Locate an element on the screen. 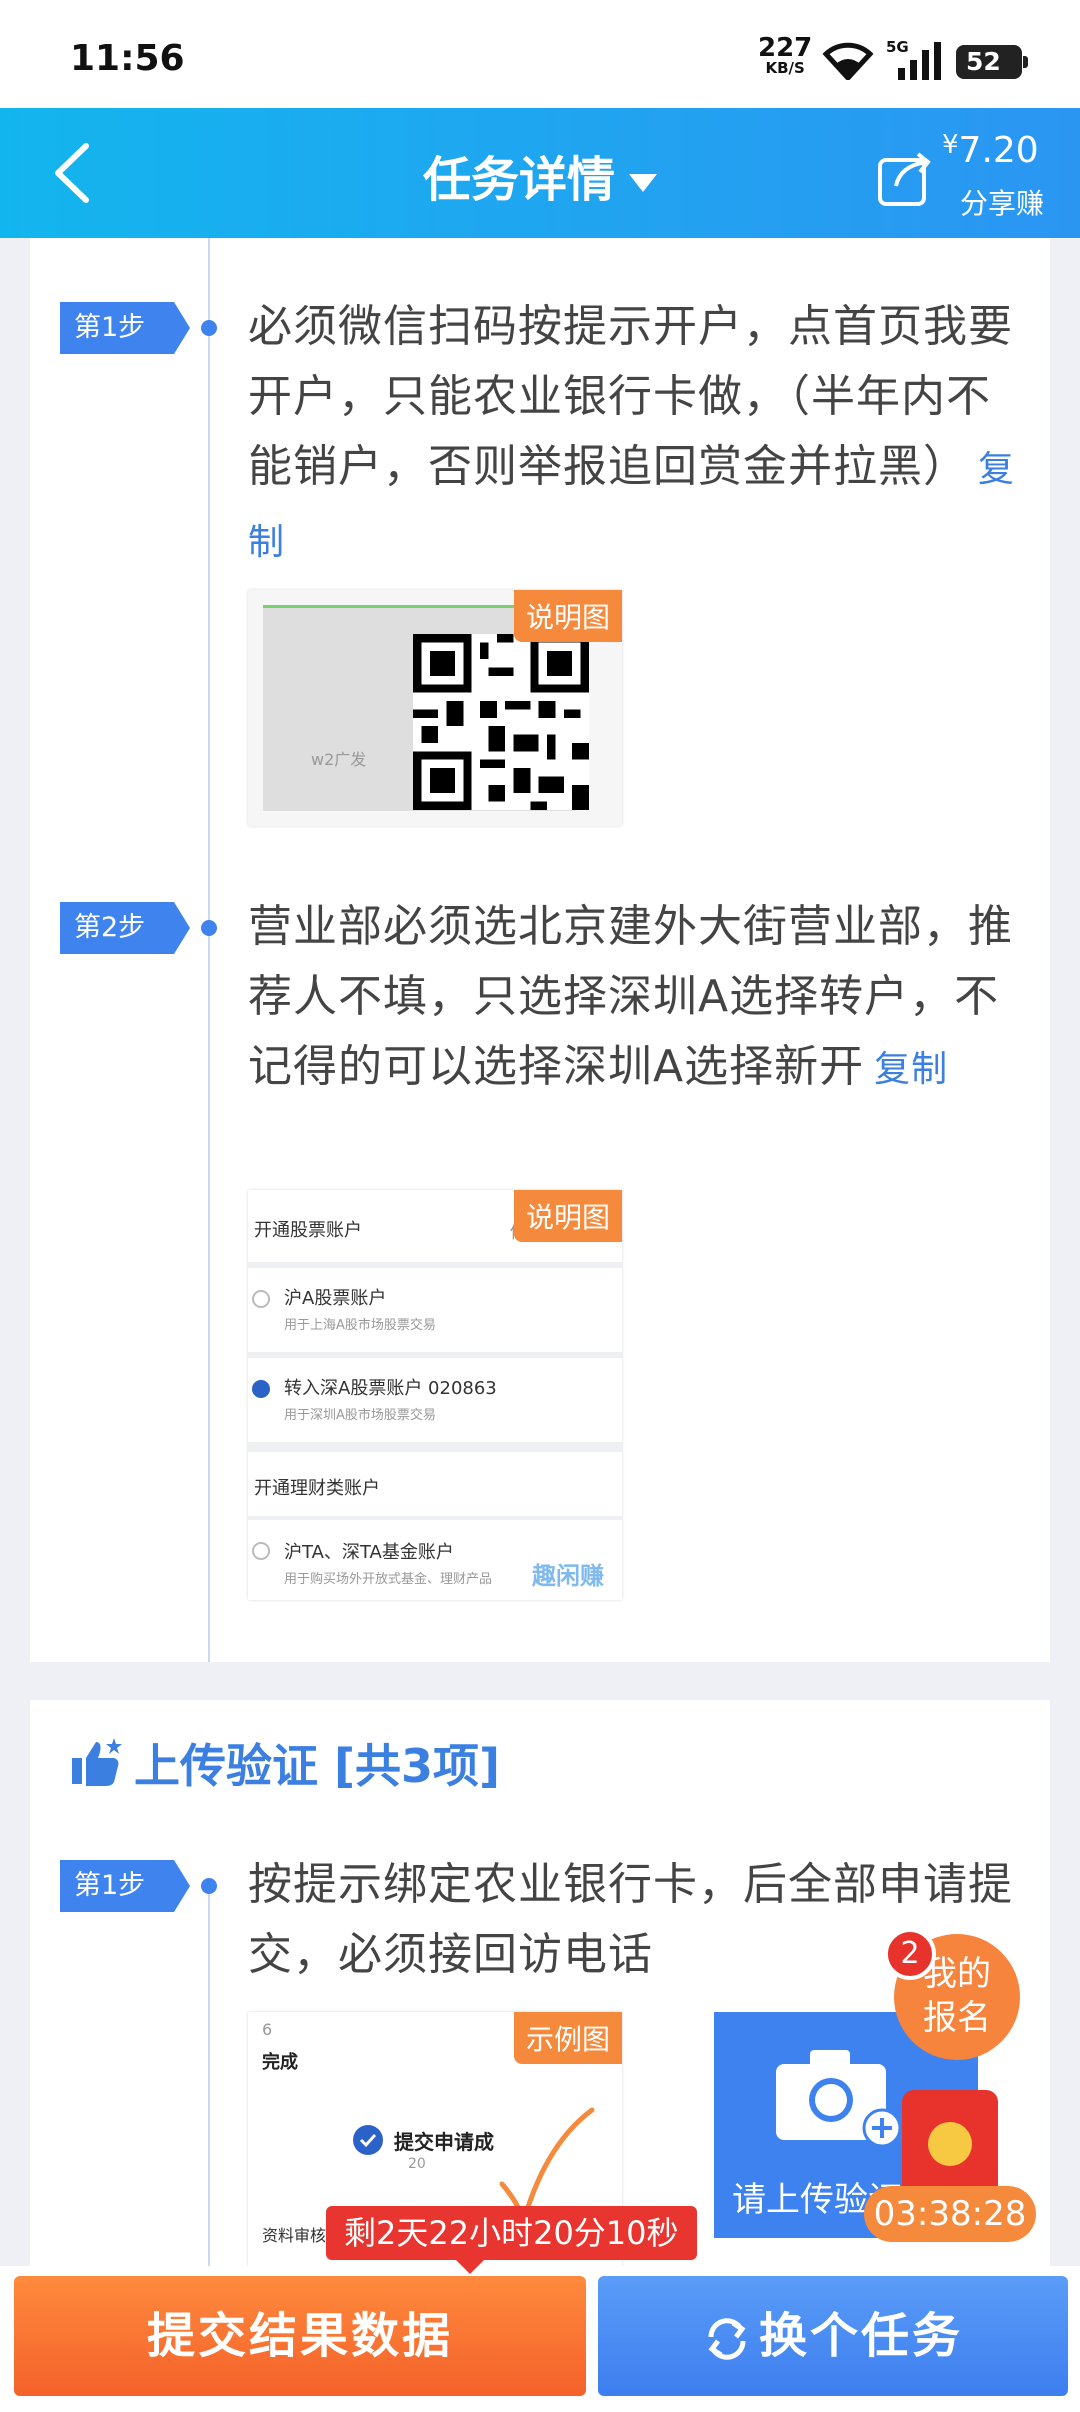 This screenshot has height=2412, width=1080. battery-icon: 52 is located at coordinates (992, 62).